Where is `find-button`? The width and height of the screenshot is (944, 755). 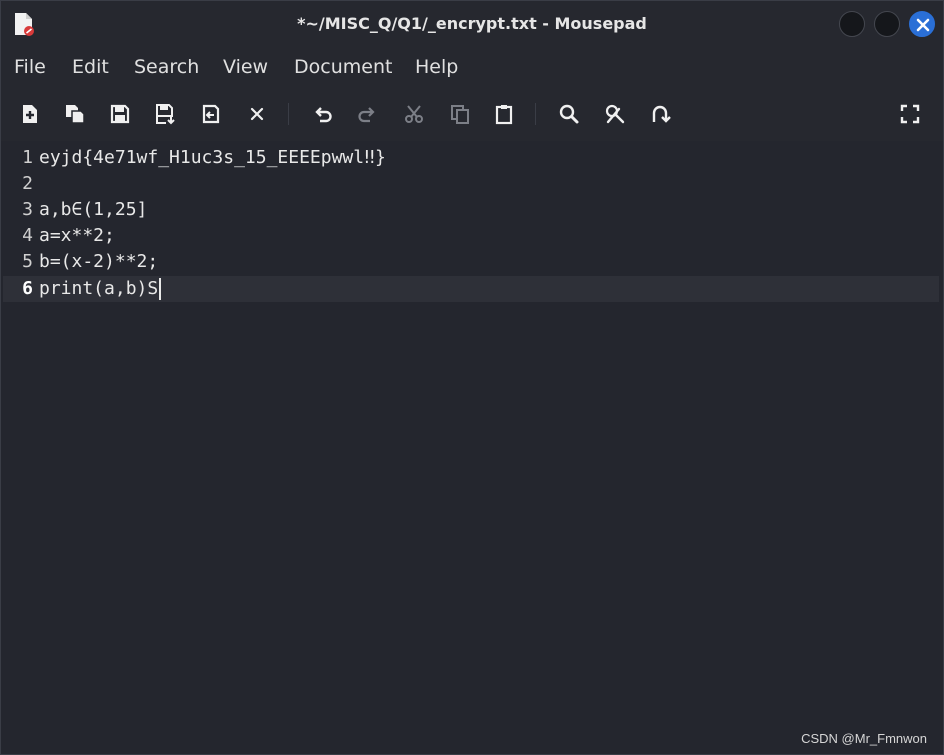 find-button is located at coordinates (569, 114).